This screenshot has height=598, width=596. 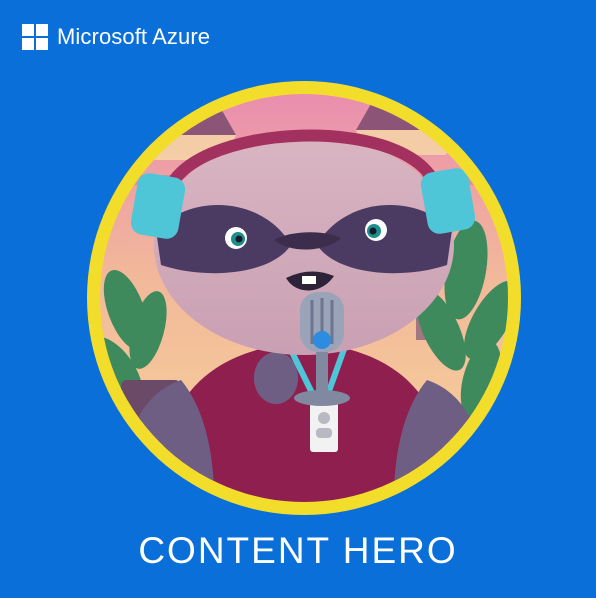 What do you see at coordinates (134, 36) in the screenshot?
I see `brand-name: Microsoft Azure` at bounding box center [134, 36].